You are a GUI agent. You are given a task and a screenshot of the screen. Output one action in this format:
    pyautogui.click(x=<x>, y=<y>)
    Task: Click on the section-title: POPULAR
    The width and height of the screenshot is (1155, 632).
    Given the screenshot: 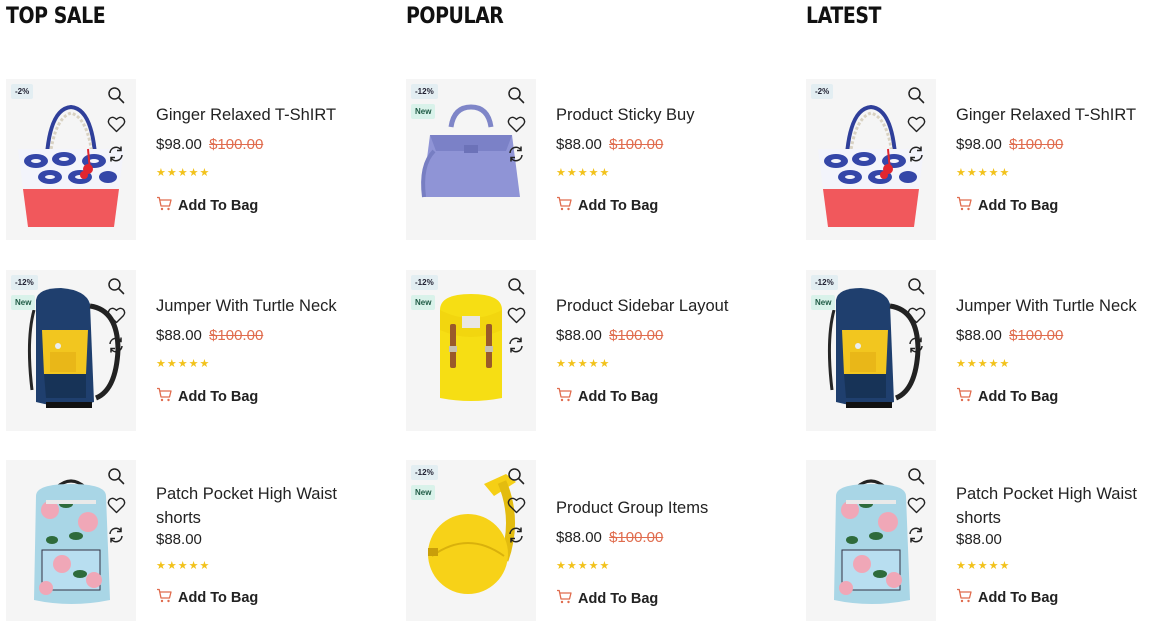 What is the action you would take?
    pyautogui.click(x=455, y=16)
    